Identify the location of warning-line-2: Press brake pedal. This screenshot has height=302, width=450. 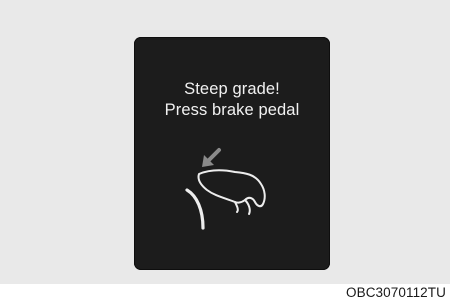
(232, 110).